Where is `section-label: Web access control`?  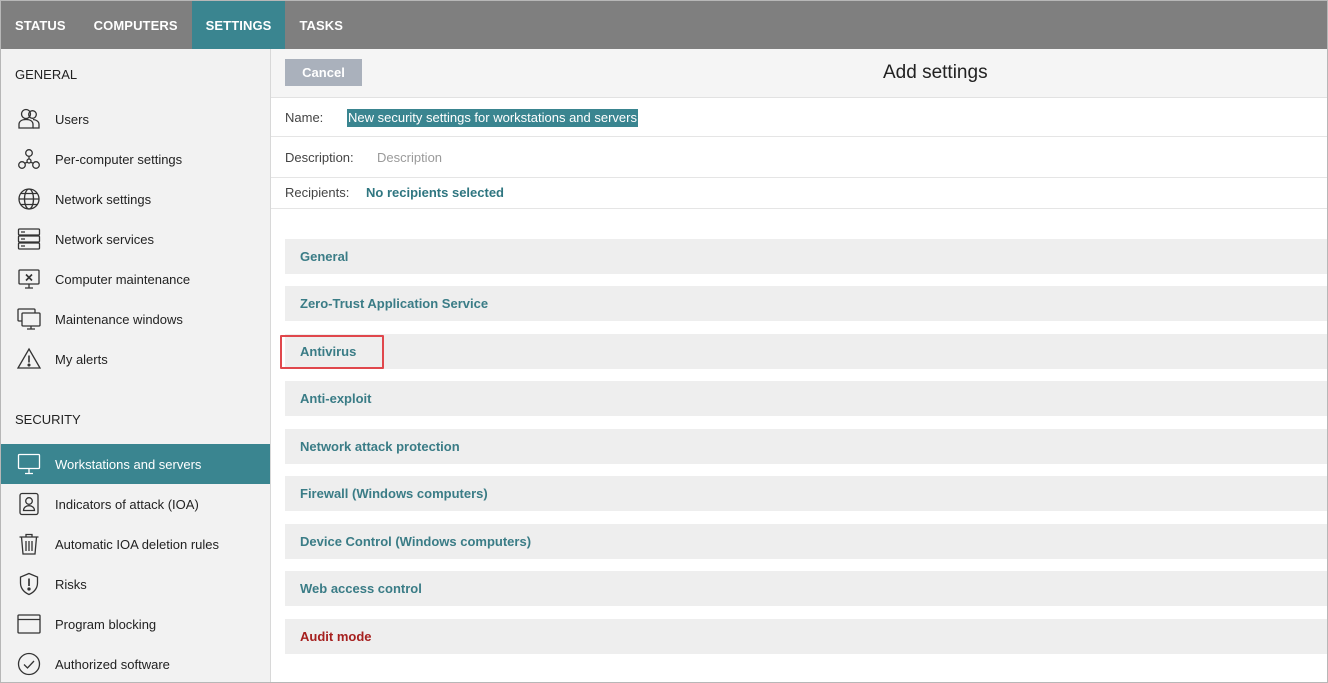 section-label: Web access control is located at coordinates (361, 588).